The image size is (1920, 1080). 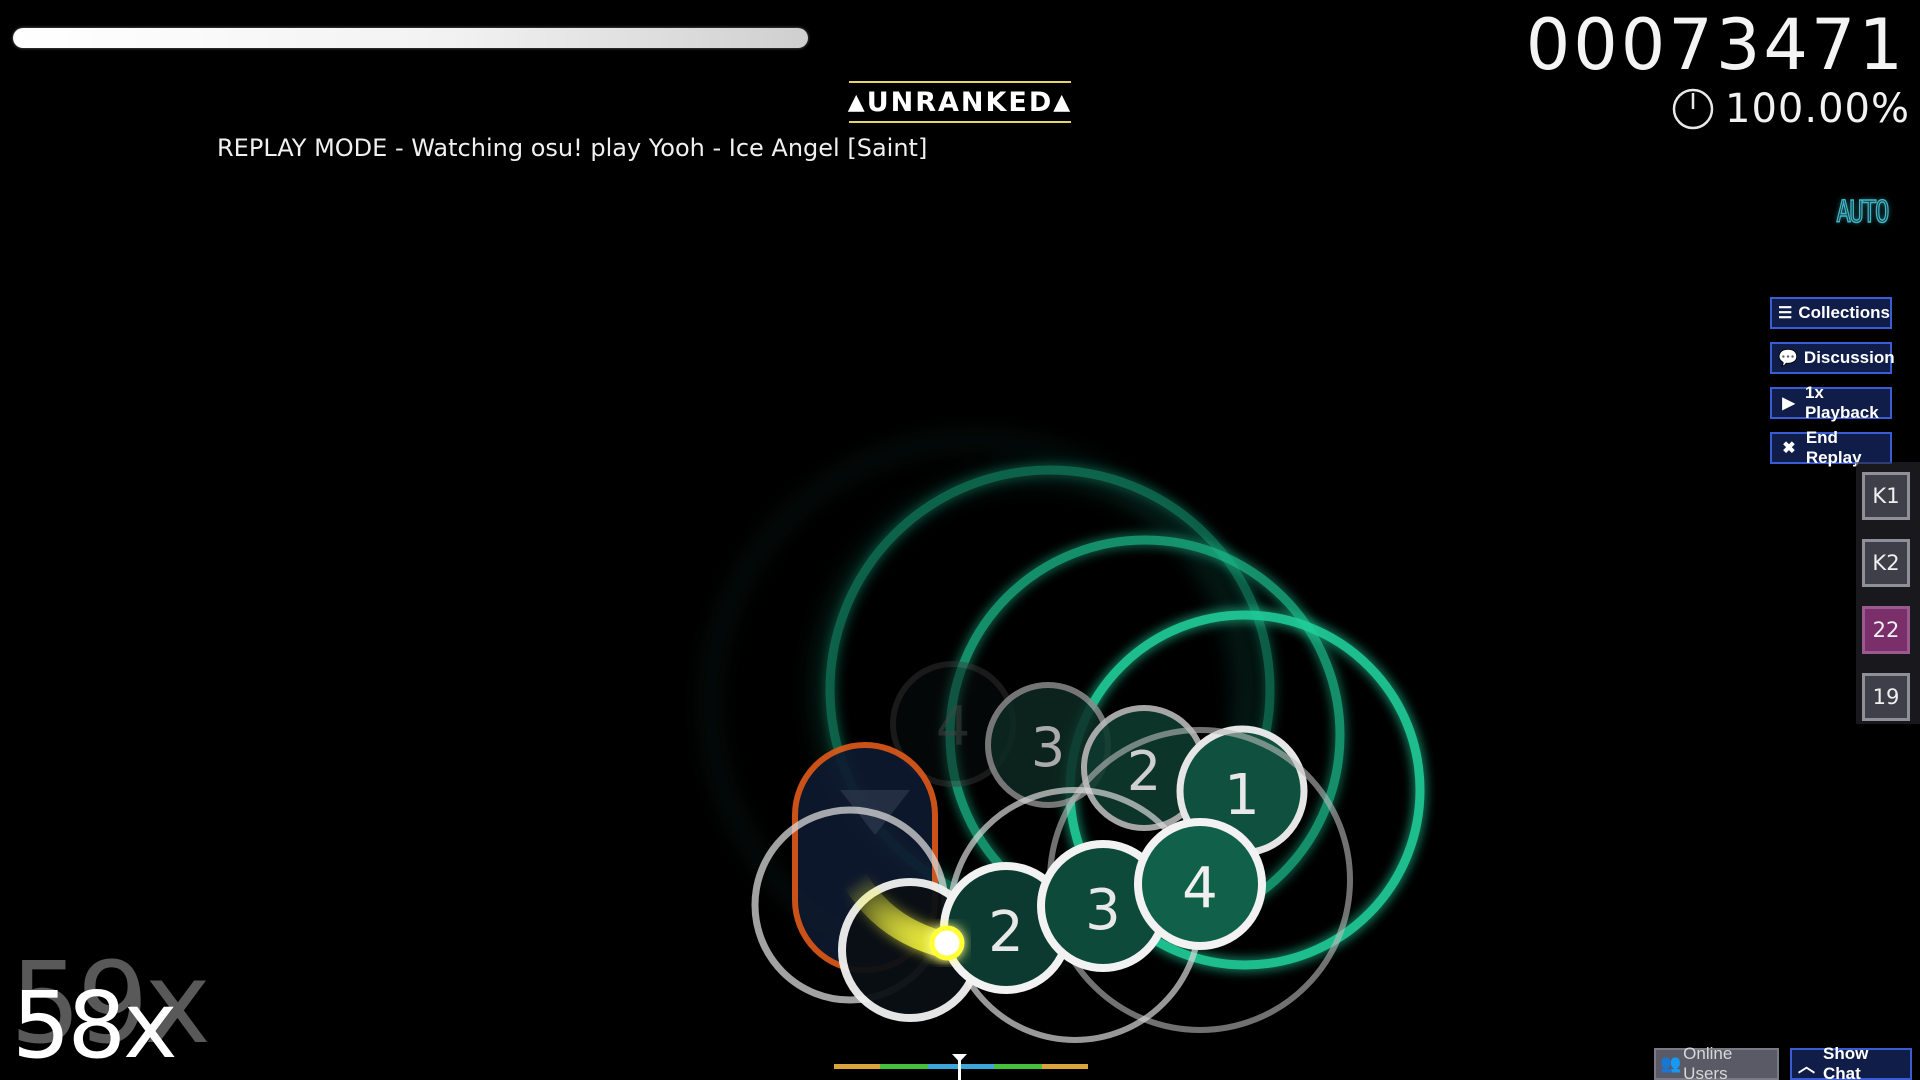 I want to click on collections-button: ☰ Collections, so click(x=1831, y=313).